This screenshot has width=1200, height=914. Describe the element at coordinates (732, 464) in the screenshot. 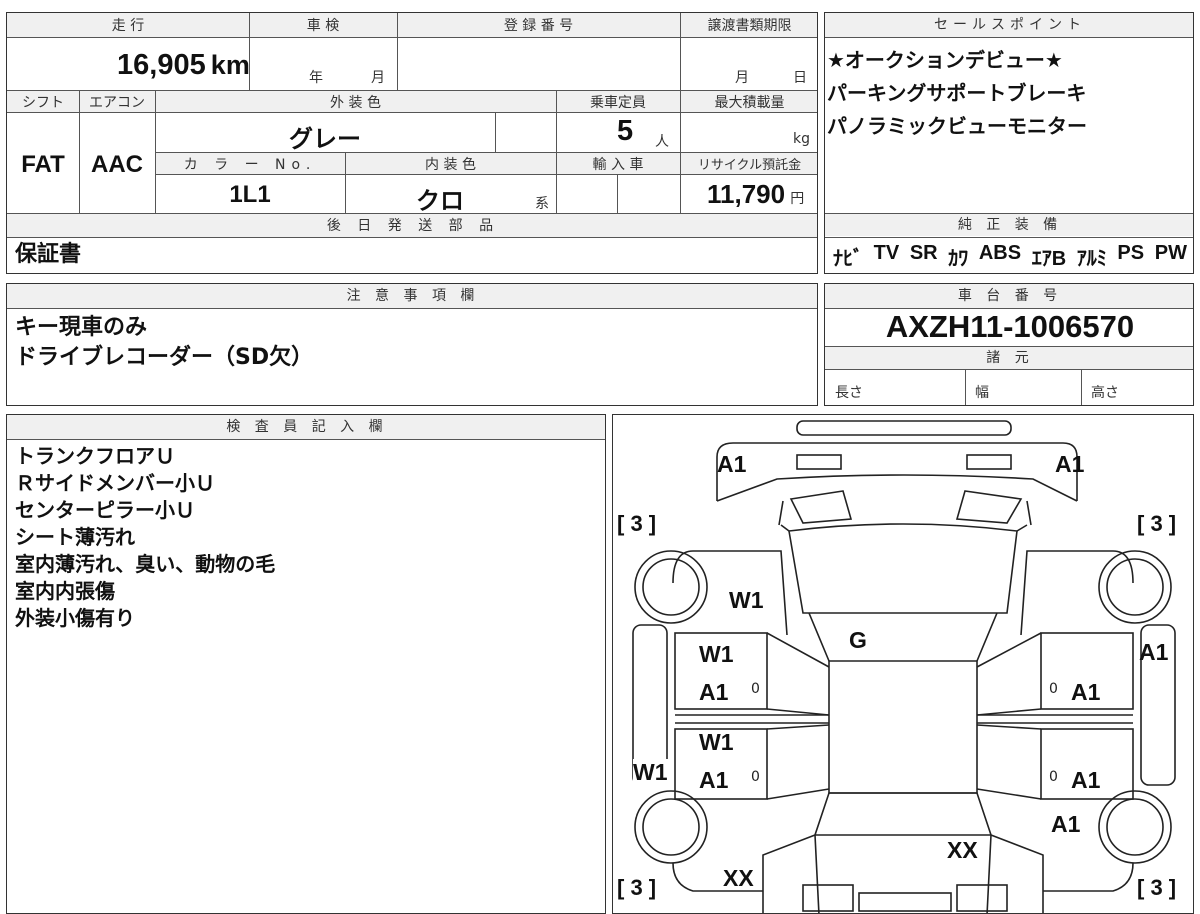

I see `mark-rear-left: A1` at that location.